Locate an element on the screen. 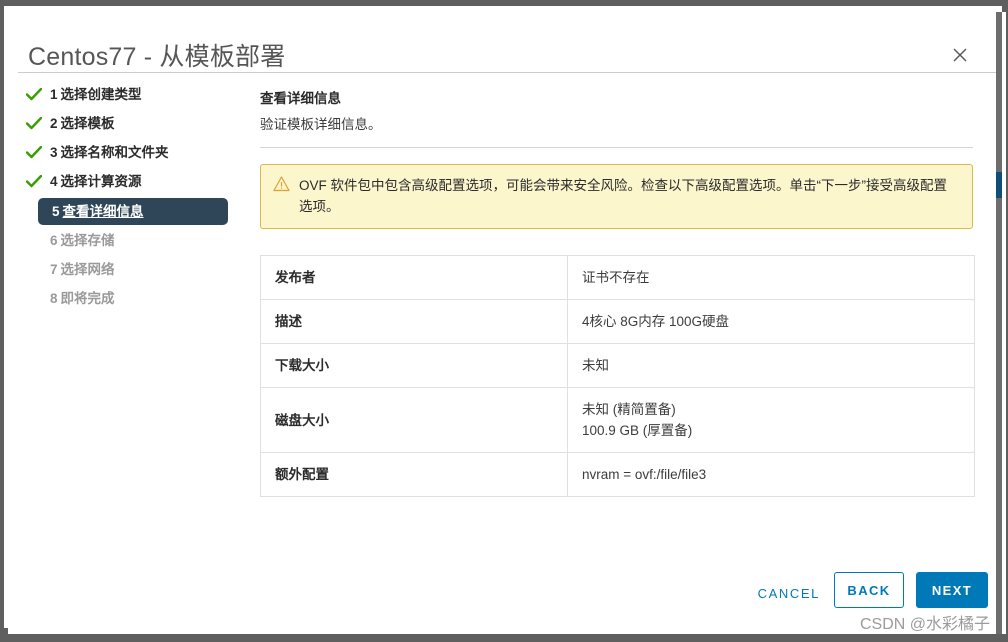 Image resolution: width=1008 pixels, height=642 pixels. title-divider is located at coordinates (507, 72).